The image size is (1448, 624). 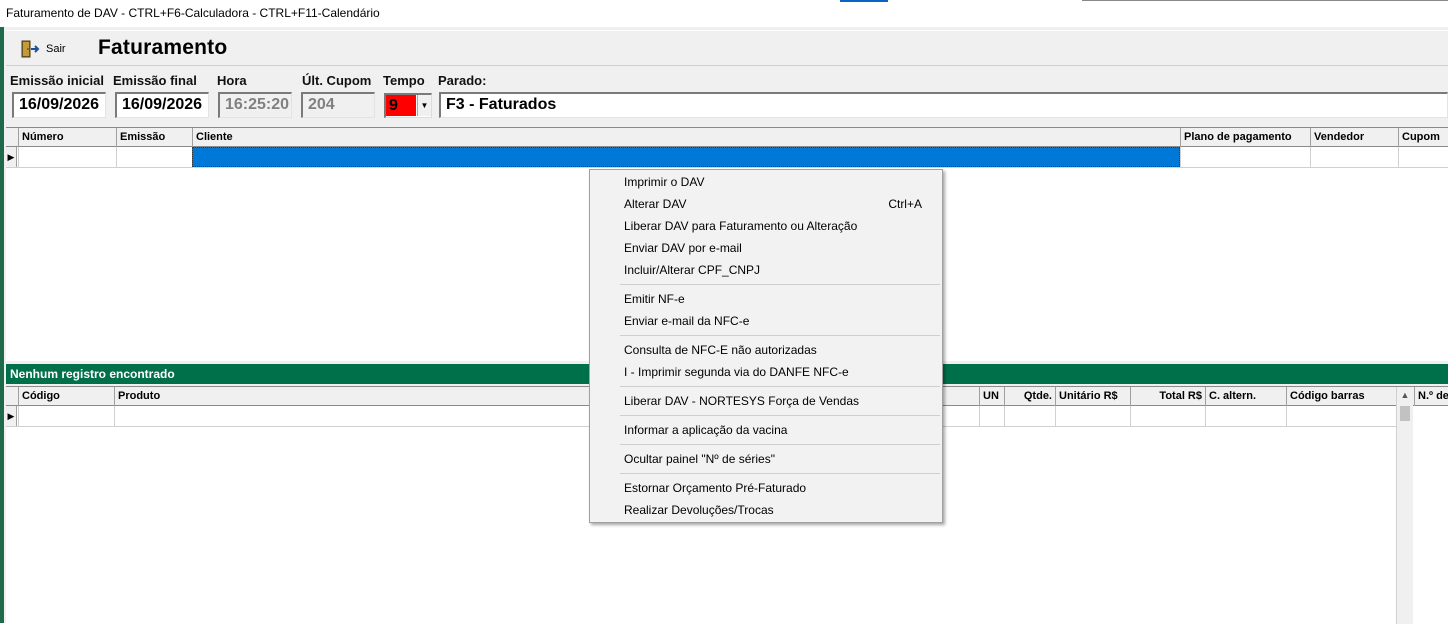 I want to click on scroll-thumb, so click(x=1405, y=413).